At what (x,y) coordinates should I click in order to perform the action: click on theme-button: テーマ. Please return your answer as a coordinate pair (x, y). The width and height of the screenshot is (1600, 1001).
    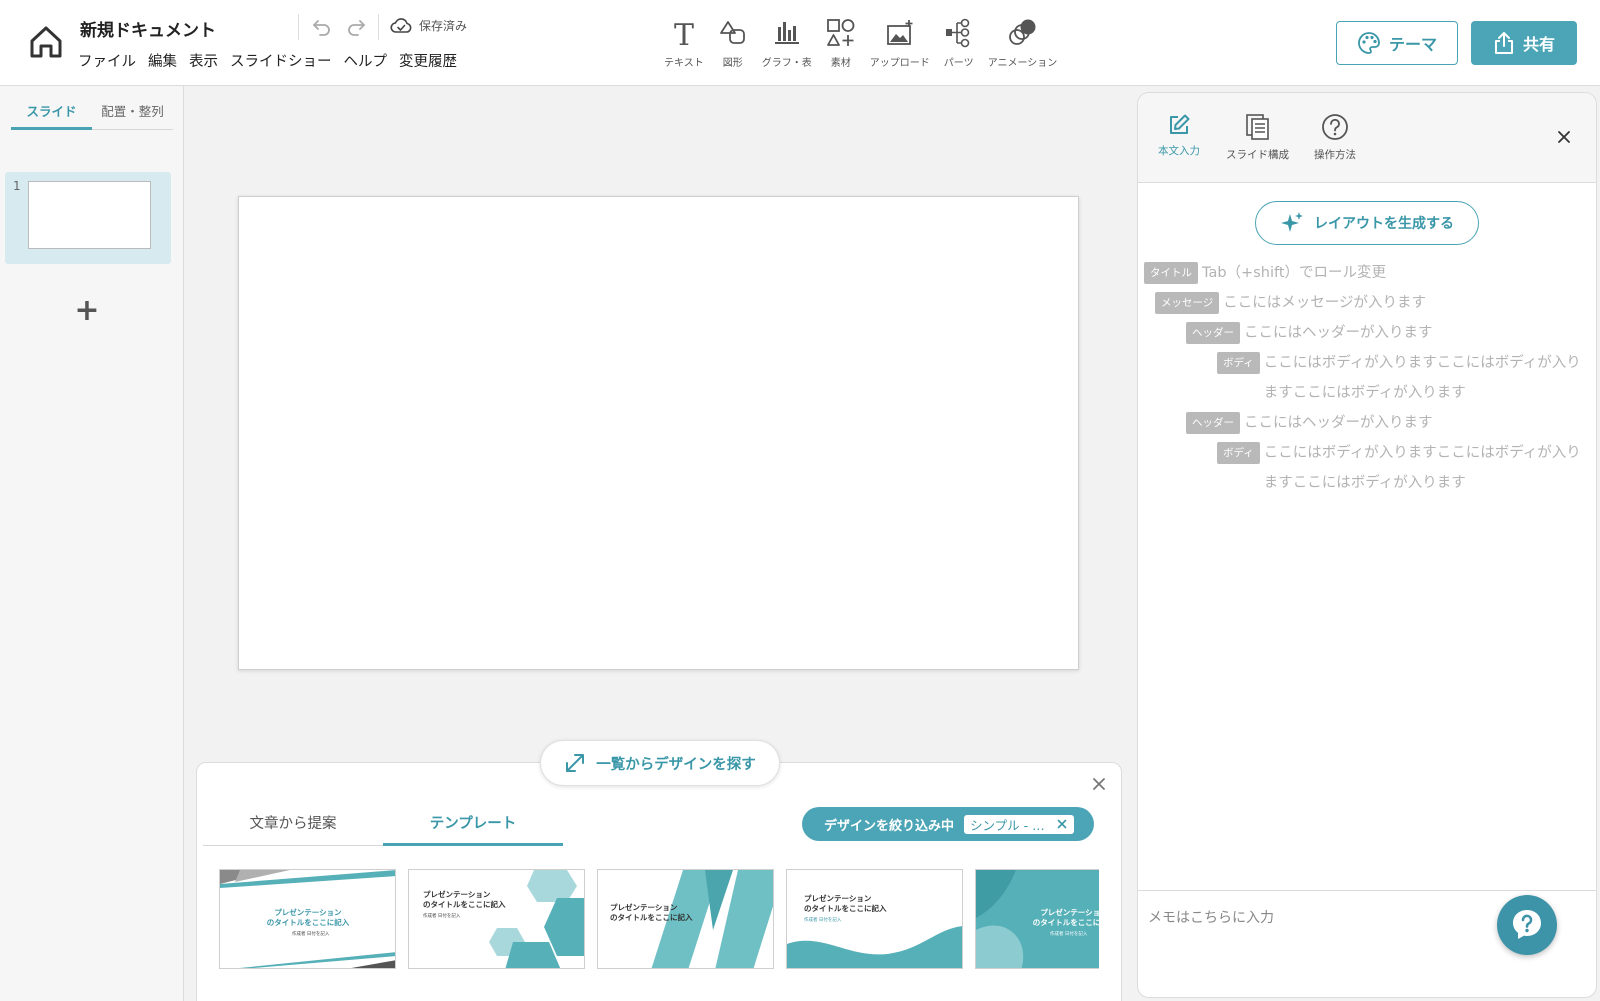
    Looking at the image, I should click on (1397, 43).